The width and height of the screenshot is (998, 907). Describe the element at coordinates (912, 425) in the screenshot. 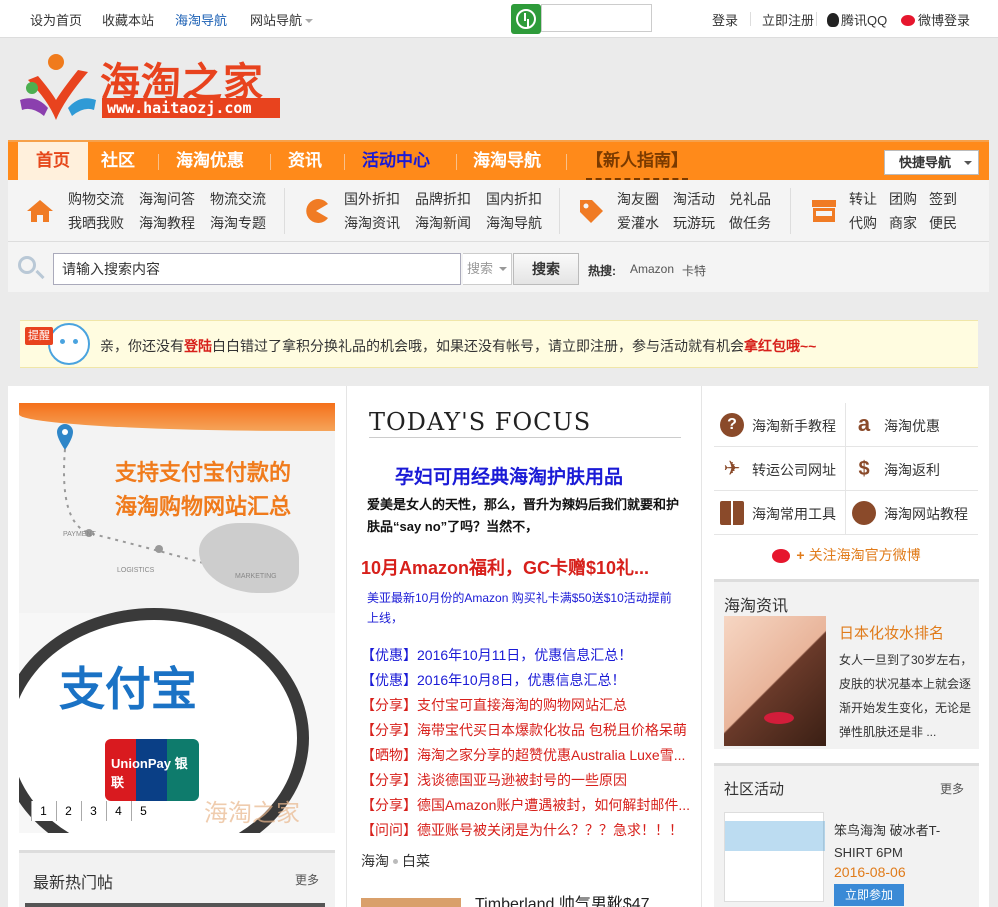

I see `tool-haitao-deals: a 海淘优惠` at that location.